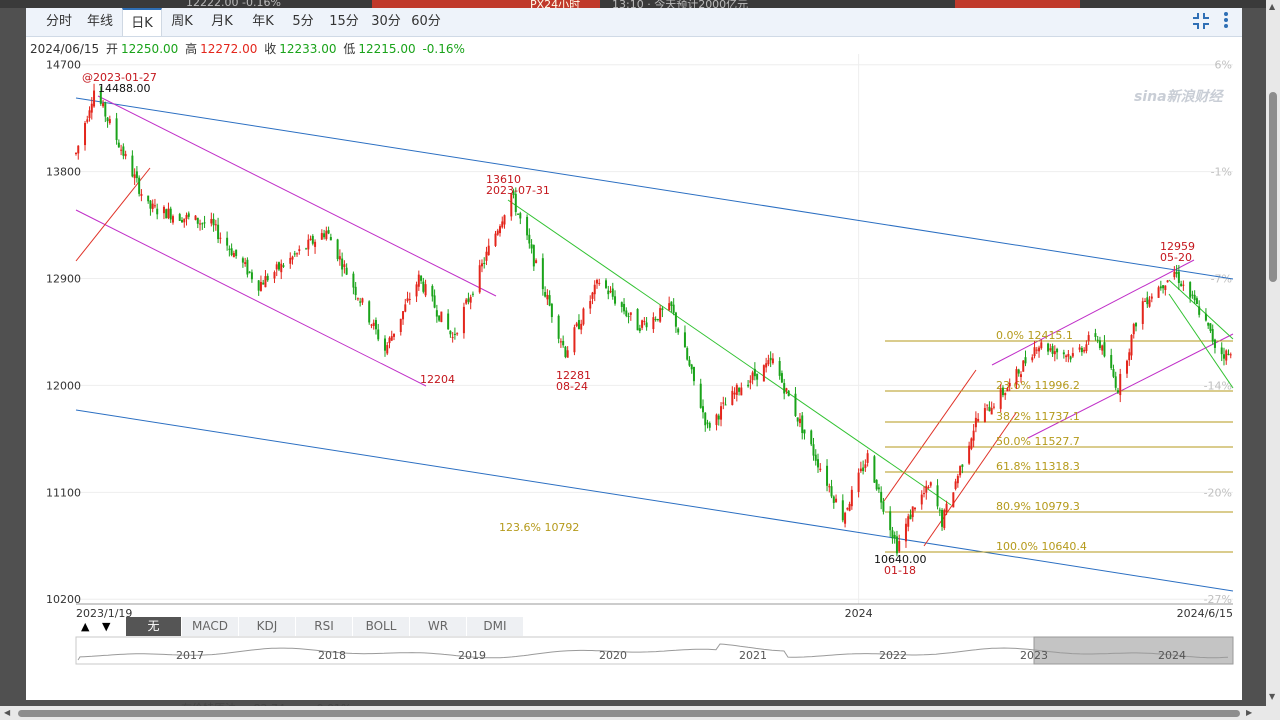 The width and height of the screenshot is (1280, 720). Describe the element at coordinates (629, 713) in the screenshot. I see `horizontal-scroll-thumb` at that location.